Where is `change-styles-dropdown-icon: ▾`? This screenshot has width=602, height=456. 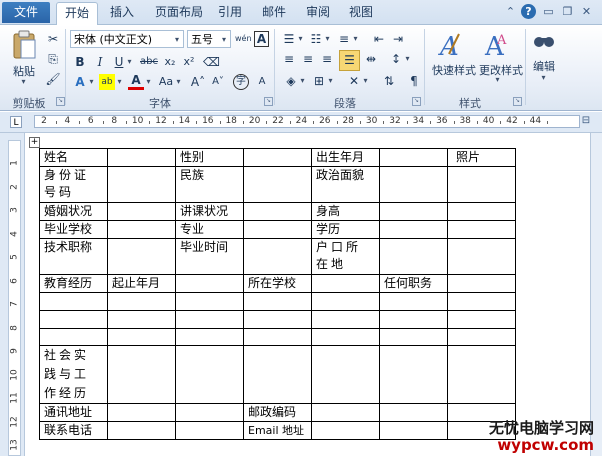 change-styles-dropdown-icon: ▾ is located at coordinates (497, 80).